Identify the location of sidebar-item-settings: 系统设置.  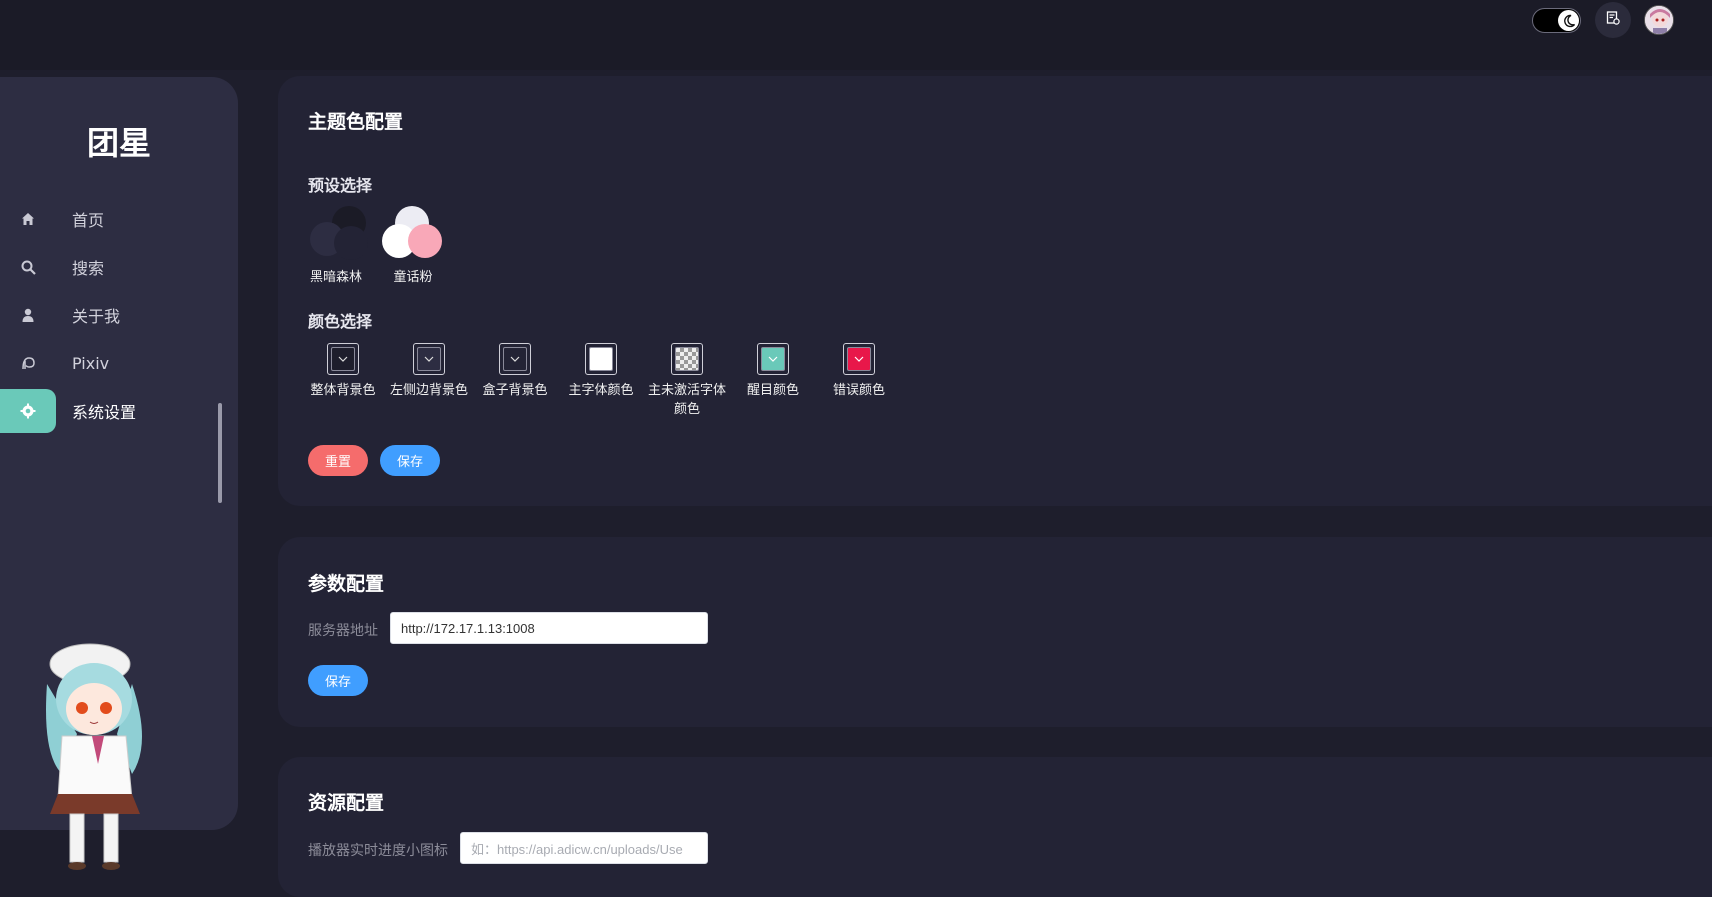
(119, 411).